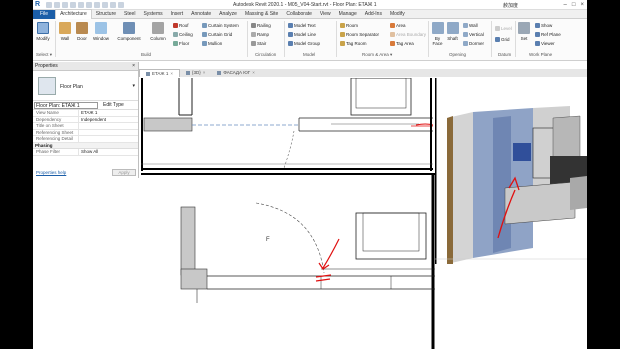 The width and height of the screenshot is (620, 349). I want to click on select-group-label: Select ▾, so click(44, 55).